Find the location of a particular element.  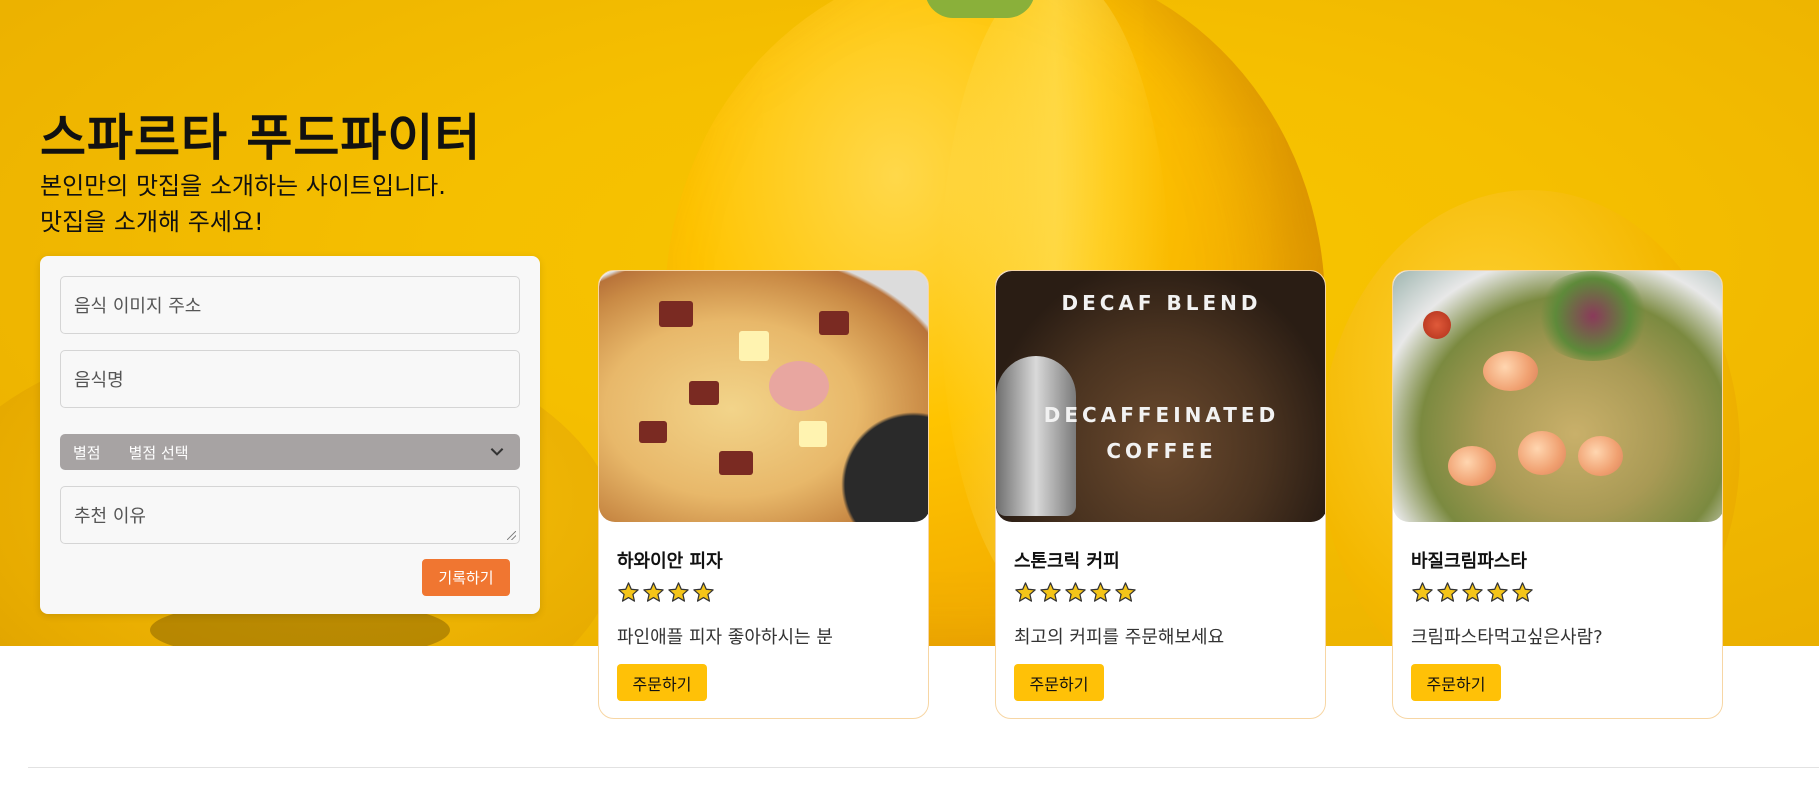

footer-divider is located at coordinates (923, 767).